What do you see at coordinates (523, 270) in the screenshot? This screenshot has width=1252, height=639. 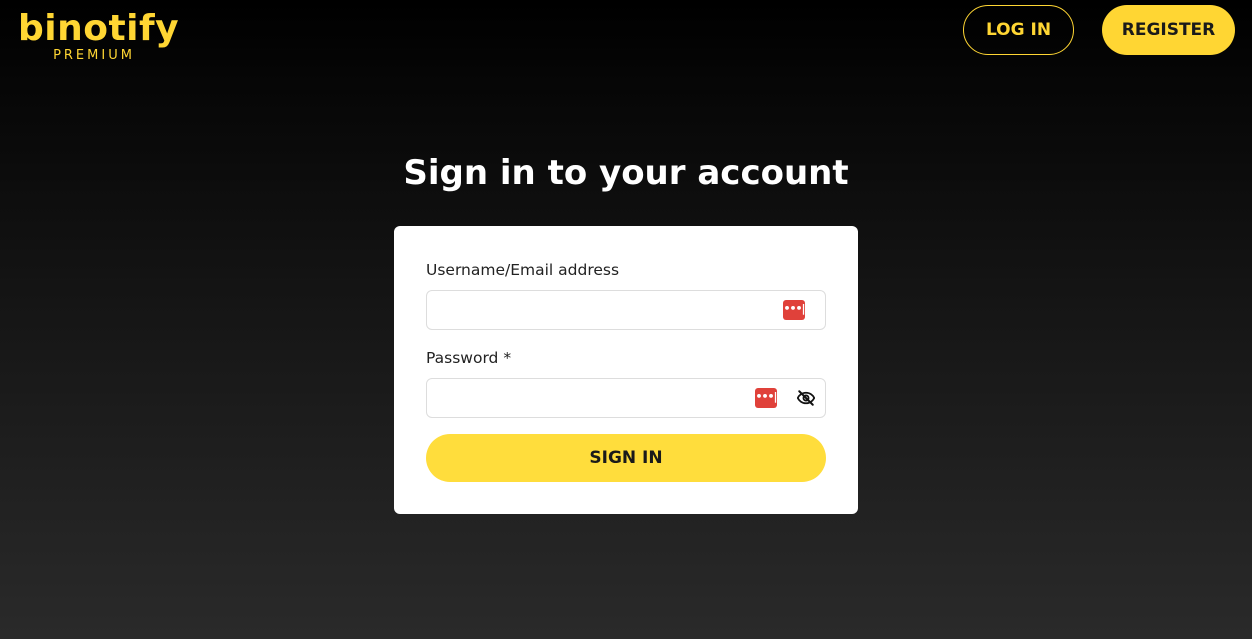 I see `username-label: Username/Email address` at bounding box center [523, 270].